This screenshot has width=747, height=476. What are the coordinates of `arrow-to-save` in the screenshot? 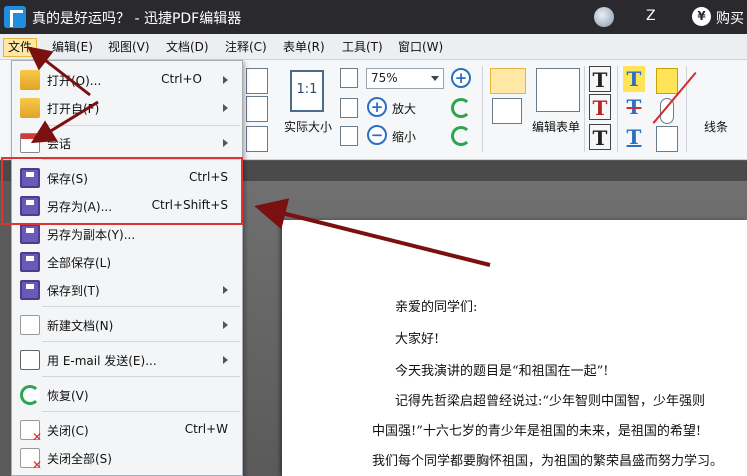 It's located at (64, 122).